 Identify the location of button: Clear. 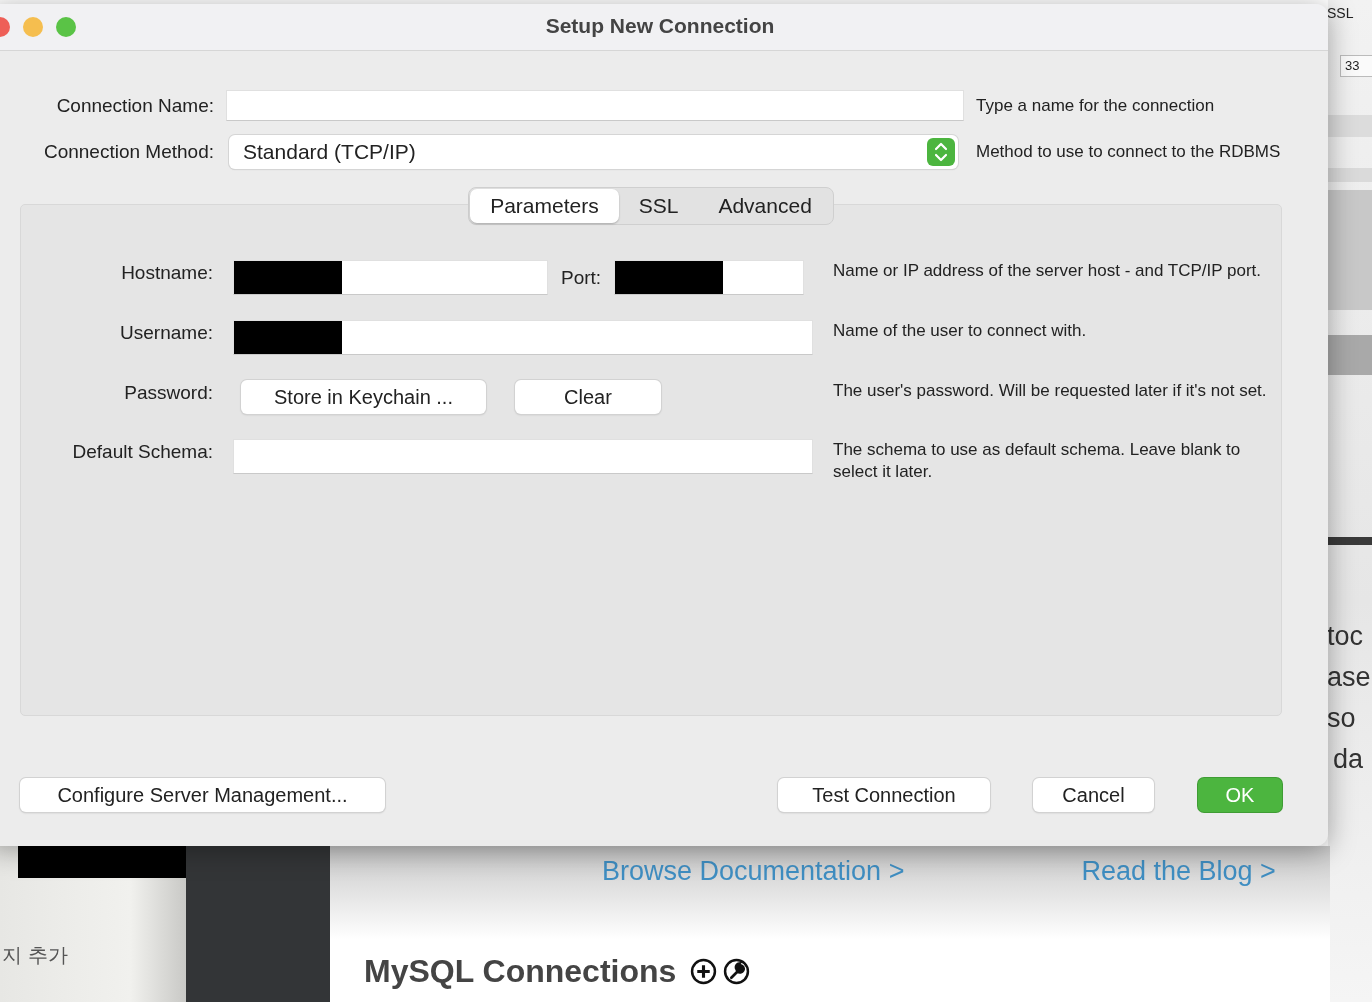
(588, 397).